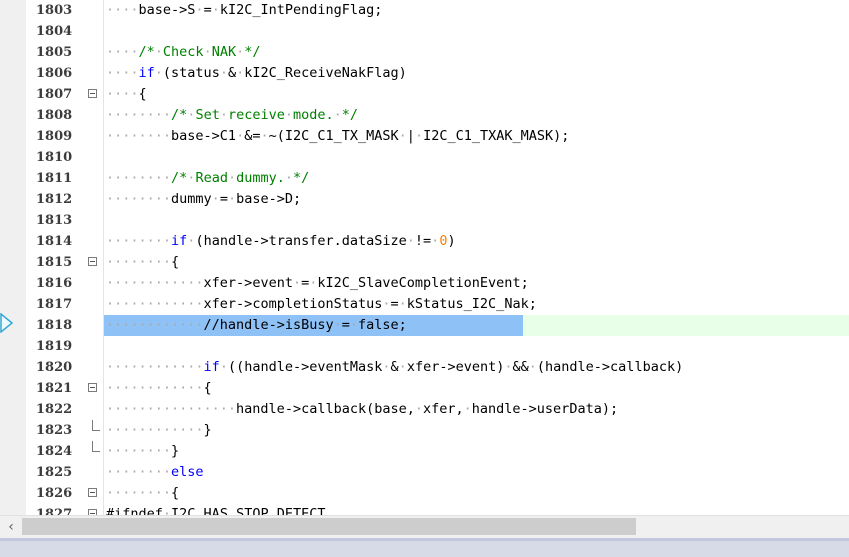 This screenshot has width=849, height=557. Describe the element at coordinates (232, 115) in the screenshot. I see `code-text: ········/*·Set·receive·mode.·*/` at that location.